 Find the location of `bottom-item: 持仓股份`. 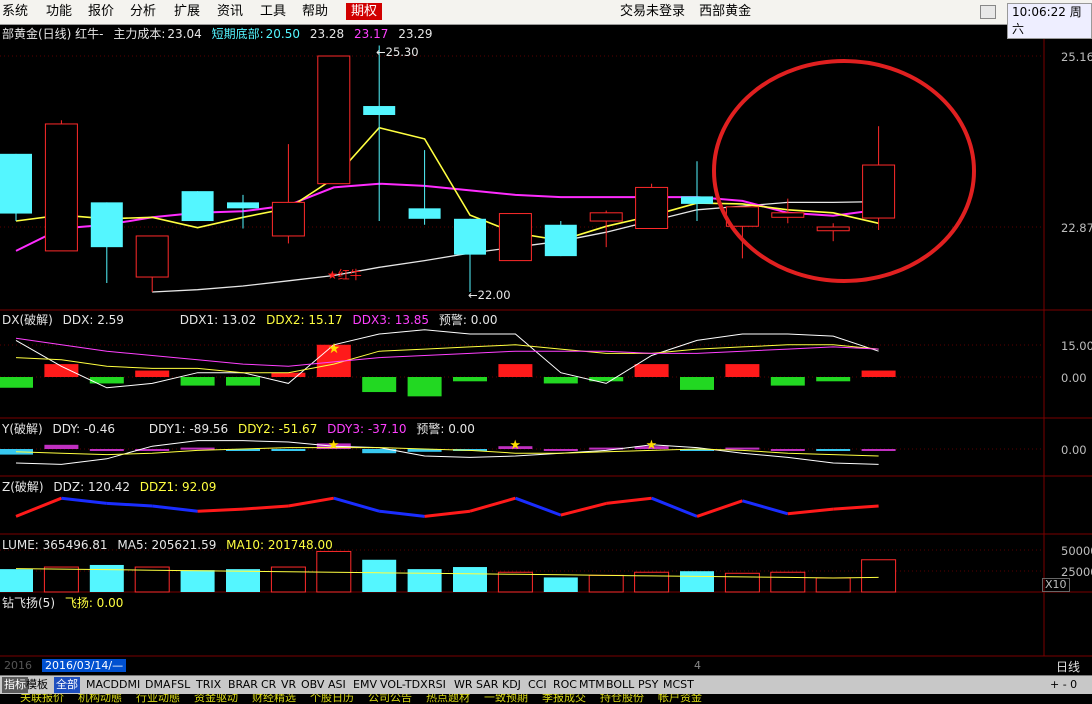

bottom-item: 持仓股份 is located at coordinates (622, 699).